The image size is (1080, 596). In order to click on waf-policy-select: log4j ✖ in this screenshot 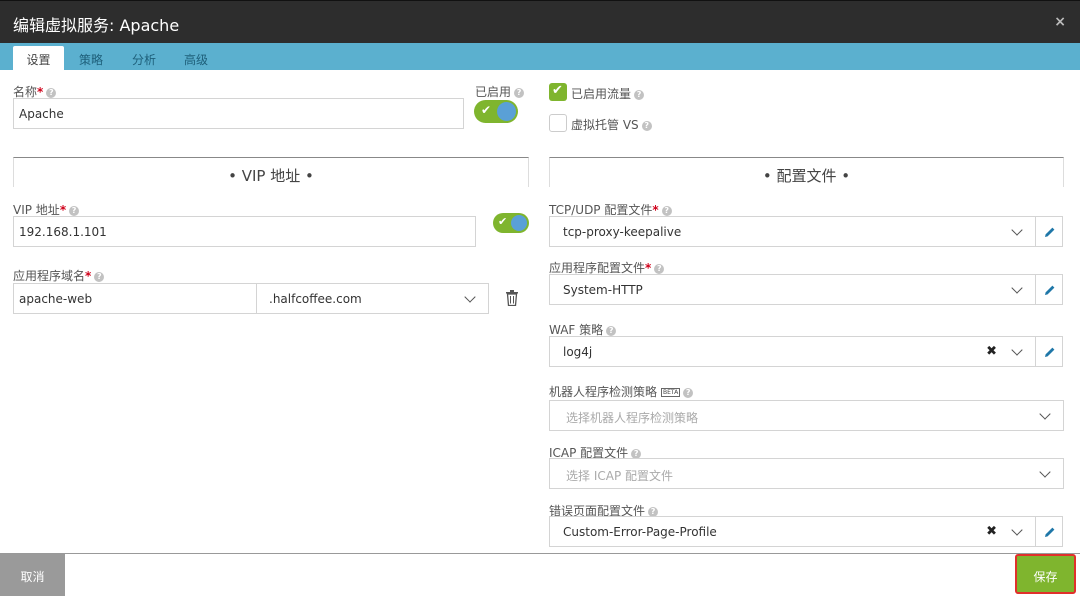, I will do `click(792, 351)`.